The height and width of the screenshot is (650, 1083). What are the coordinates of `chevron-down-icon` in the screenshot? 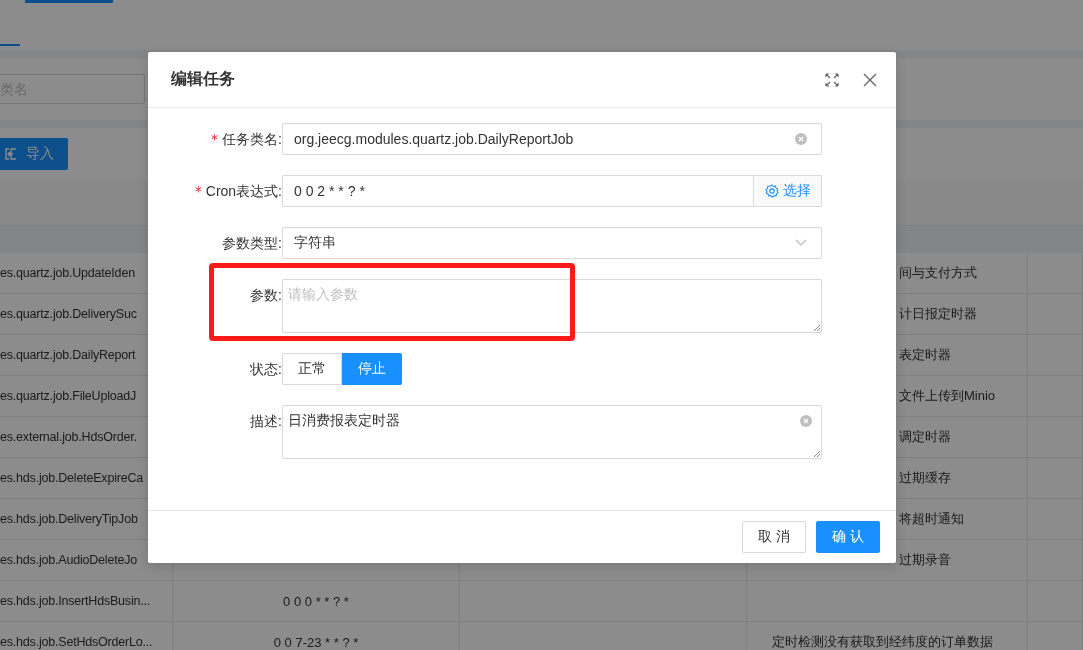 It's located at (801, 243).